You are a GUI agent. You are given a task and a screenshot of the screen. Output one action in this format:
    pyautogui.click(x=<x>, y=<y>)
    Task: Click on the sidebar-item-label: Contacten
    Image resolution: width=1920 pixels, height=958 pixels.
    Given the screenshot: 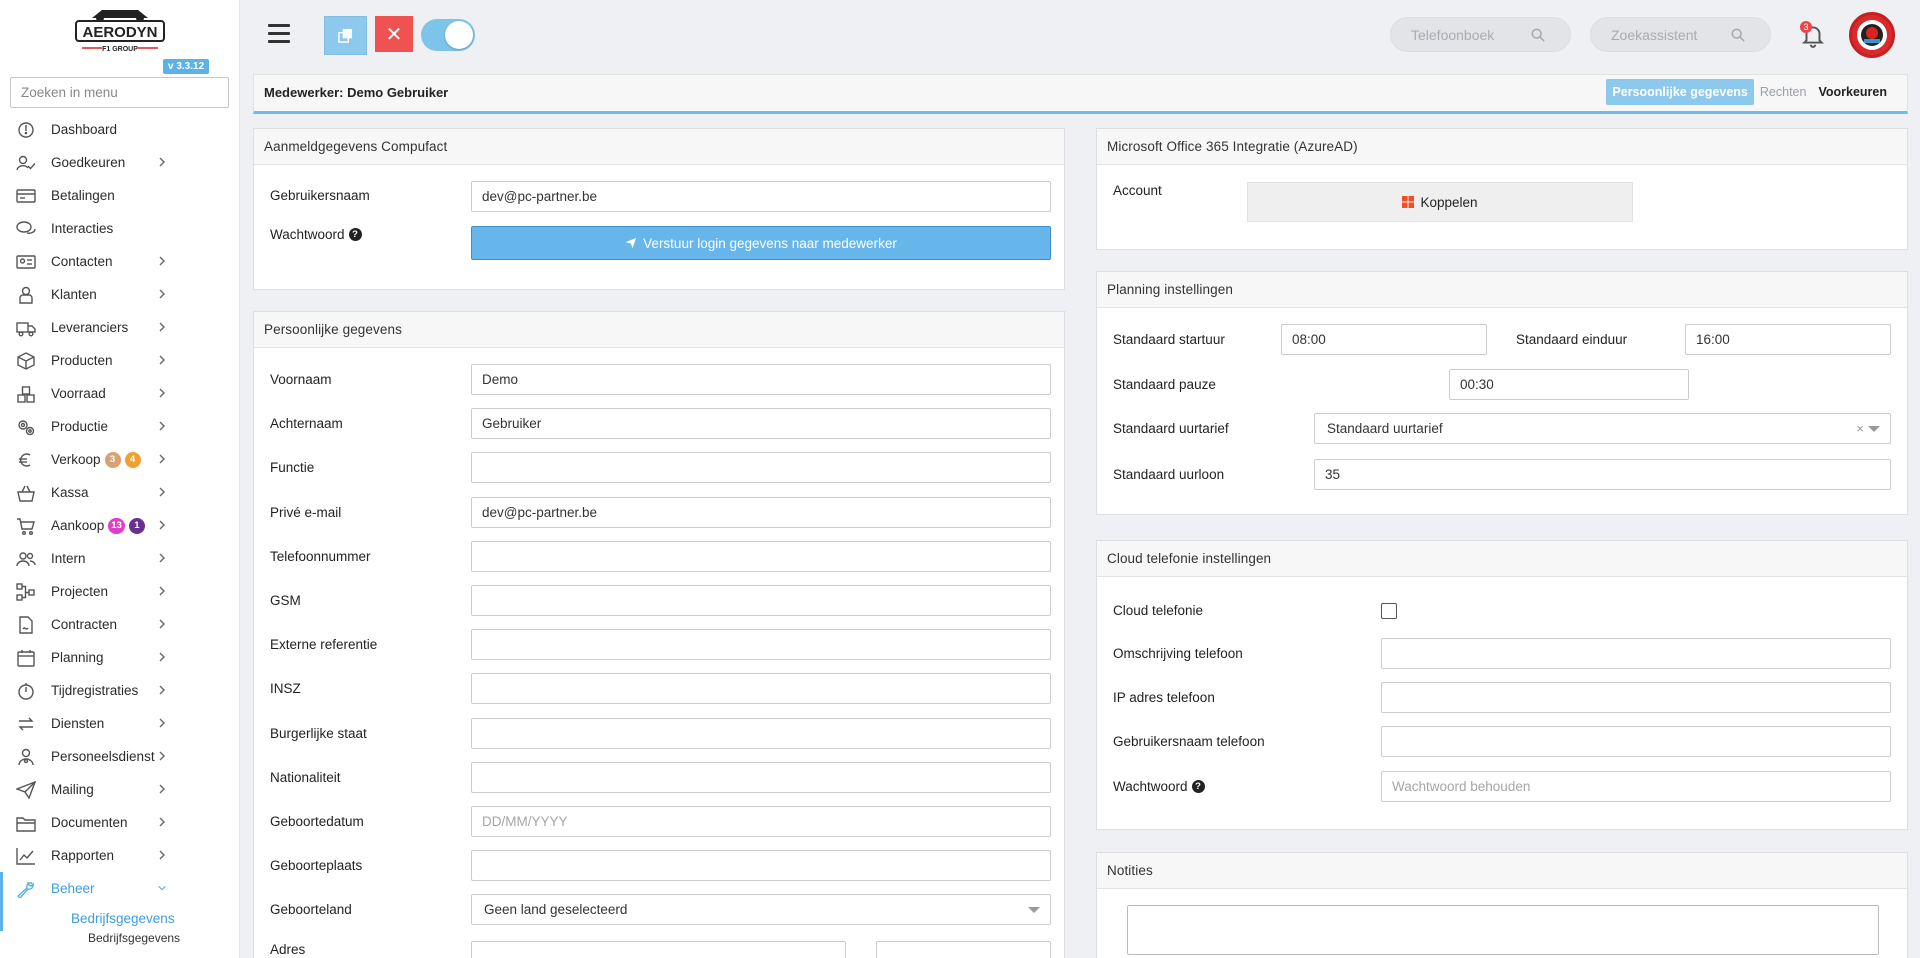 What is the action you would take?
    pyautogui.click(x=82, y=261)
    